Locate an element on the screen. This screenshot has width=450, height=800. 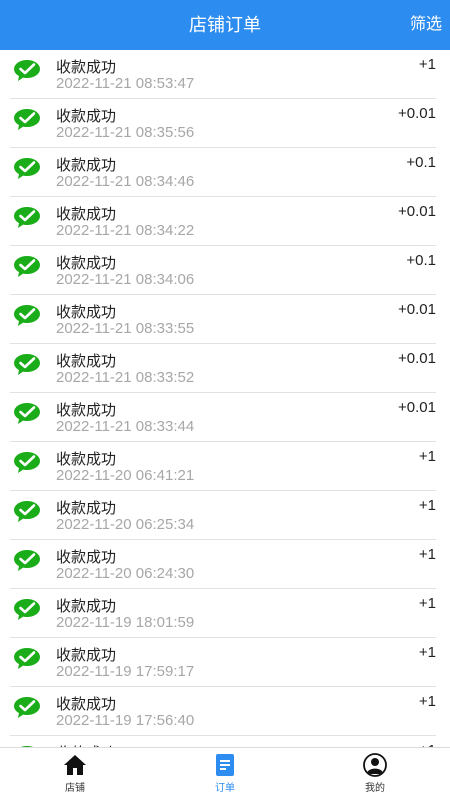
order-row: 收款成功 2022-11-21 08:53:47 +1 is located at coordinates (225, 74).